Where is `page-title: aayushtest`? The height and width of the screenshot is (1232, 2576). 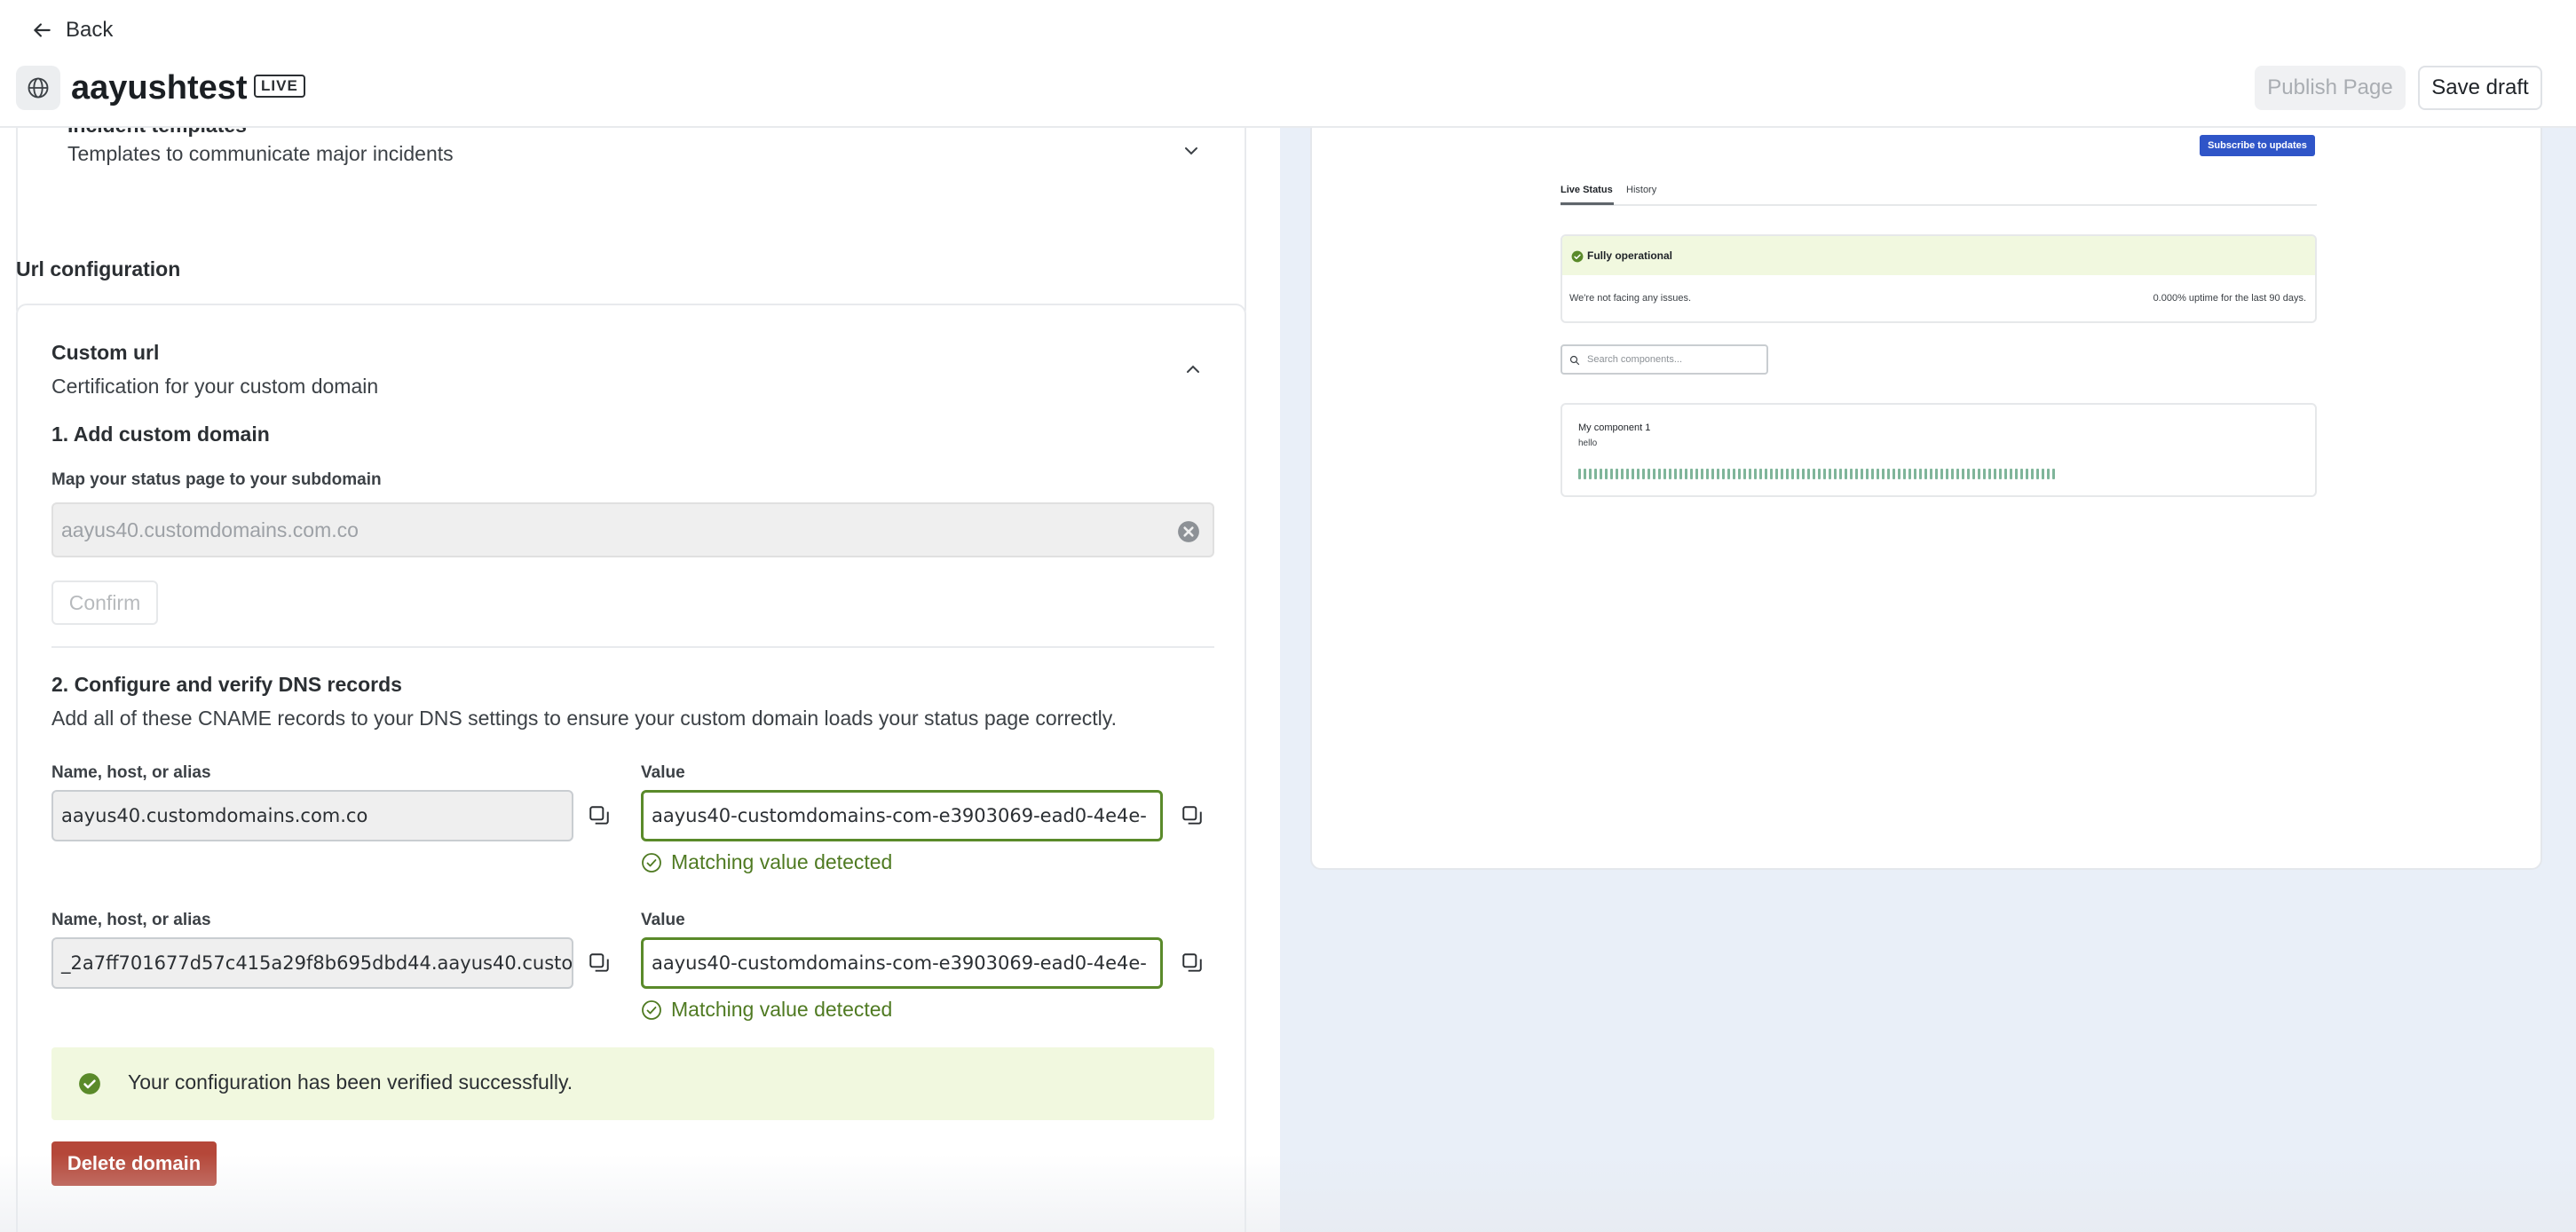
page-title: aayushtest is located at coordinates (159, 88).